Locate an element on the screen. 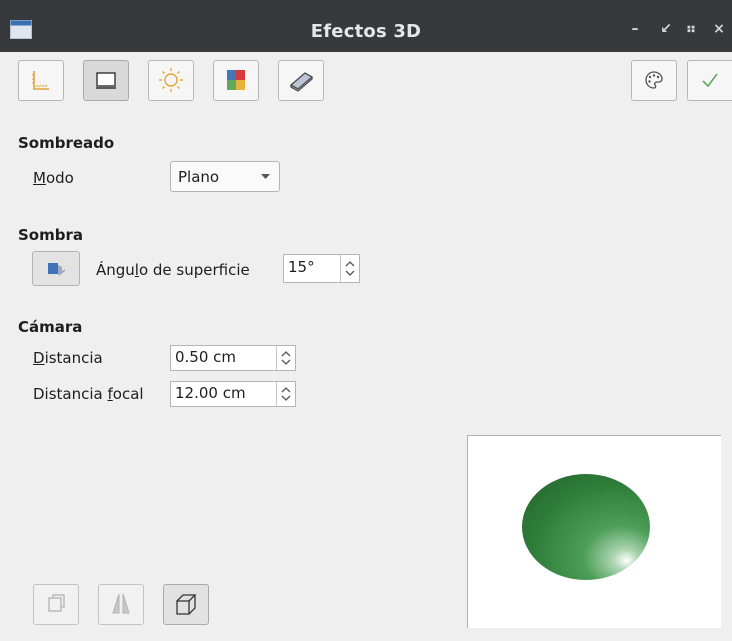 The width and height of the screenshot is (732, 641). material-icon is located at coordinates (301, 82).